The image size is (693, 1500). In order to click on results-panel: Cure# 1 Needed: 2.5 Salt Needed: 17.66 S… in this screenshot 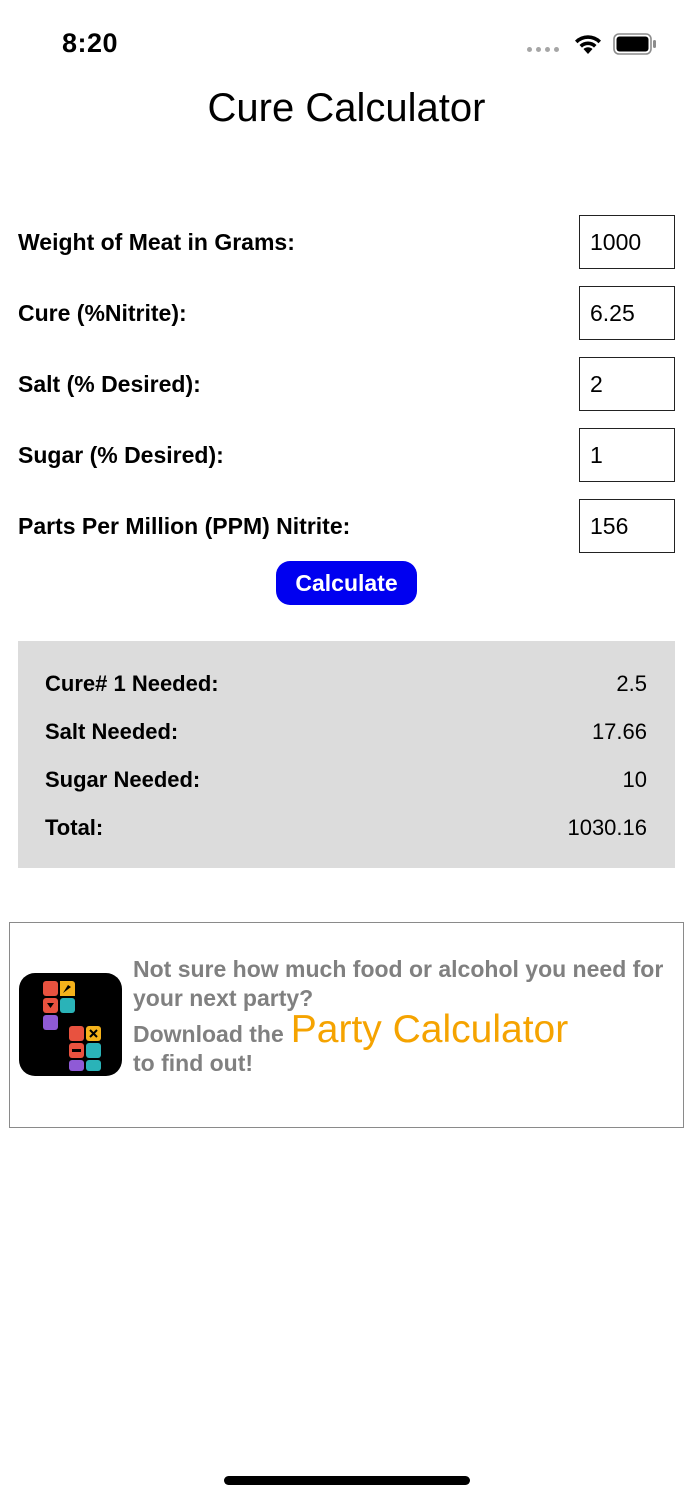, I will do `click(346, 754)`.